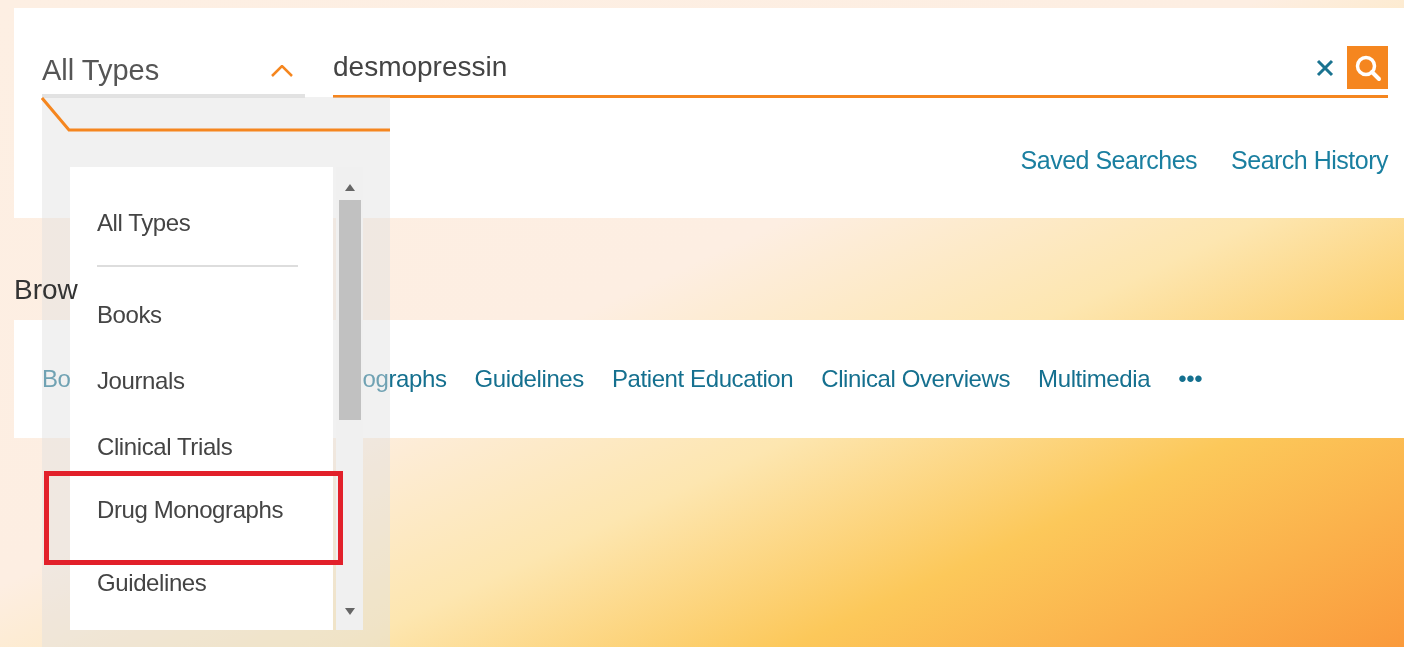 The image size is (1404, 647). I want to click on browse-link: Clinical Overviews, so click(916, 379).